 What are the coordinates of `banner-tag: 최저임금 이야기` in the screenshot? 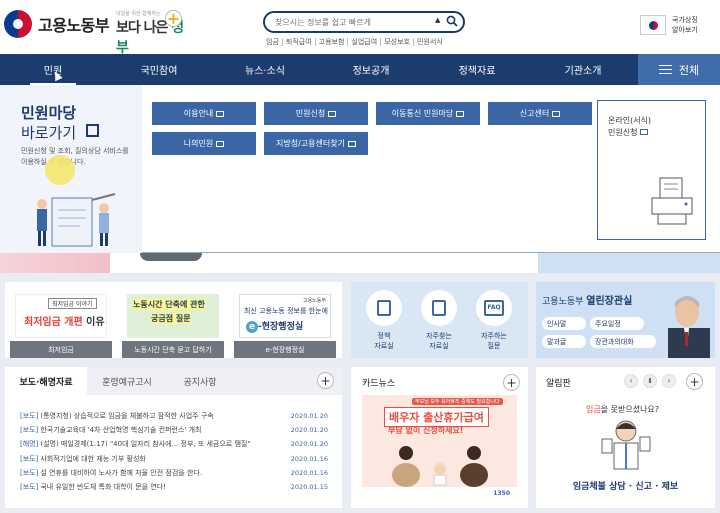 It's located at (72, 303).